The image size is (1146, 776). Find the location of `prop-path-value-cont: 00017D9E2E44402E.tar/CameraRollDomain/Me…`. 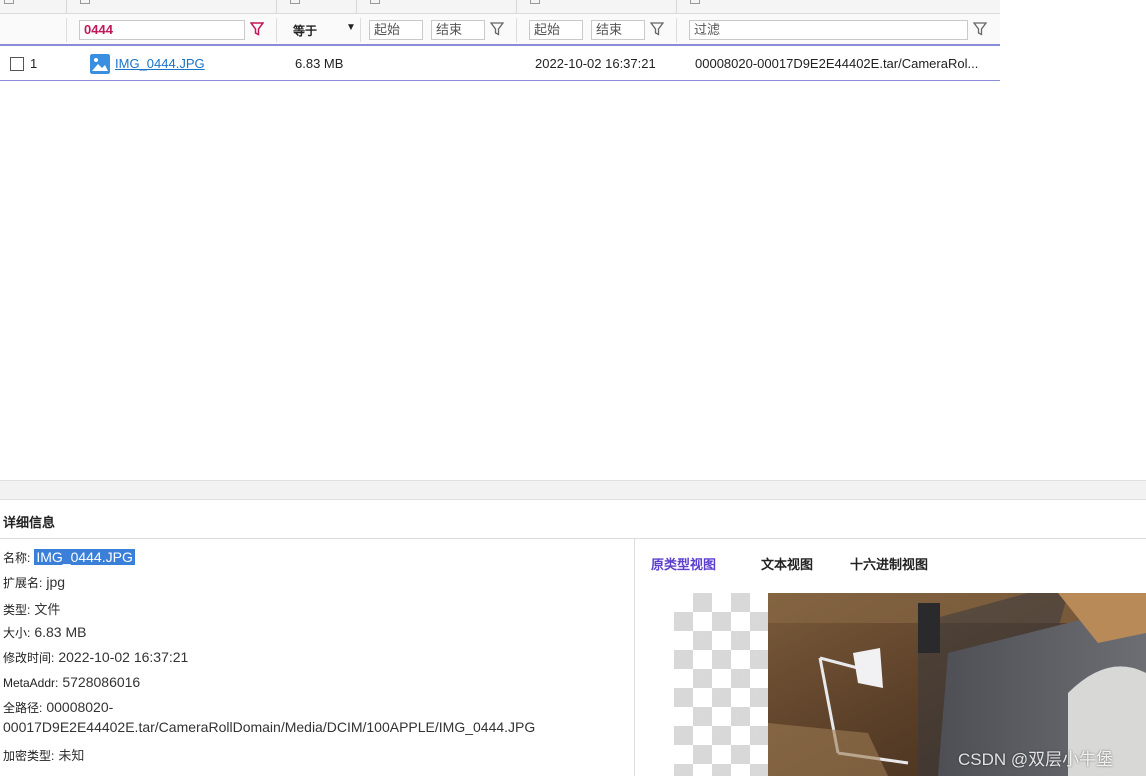

prop-path-value-cont: 00017D9E2E44402E.tar/CameraRollDomain/Me… is located at coordinates (269, 727).